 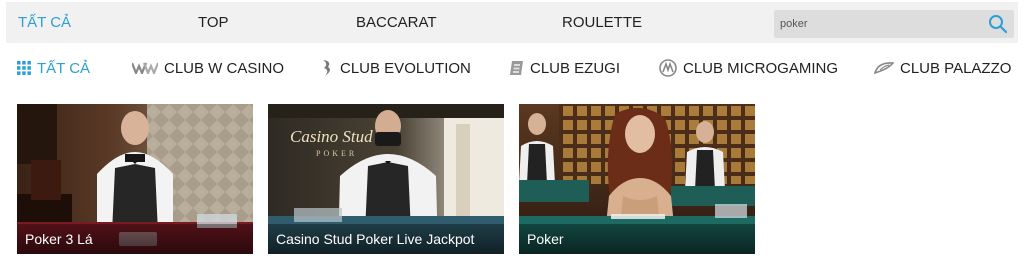 What do you see at coordinates (575, 68) in the screenshot?
I see `filter-club-ezugi-label: CLUB EZUGI` at bounding box center [575, 68].